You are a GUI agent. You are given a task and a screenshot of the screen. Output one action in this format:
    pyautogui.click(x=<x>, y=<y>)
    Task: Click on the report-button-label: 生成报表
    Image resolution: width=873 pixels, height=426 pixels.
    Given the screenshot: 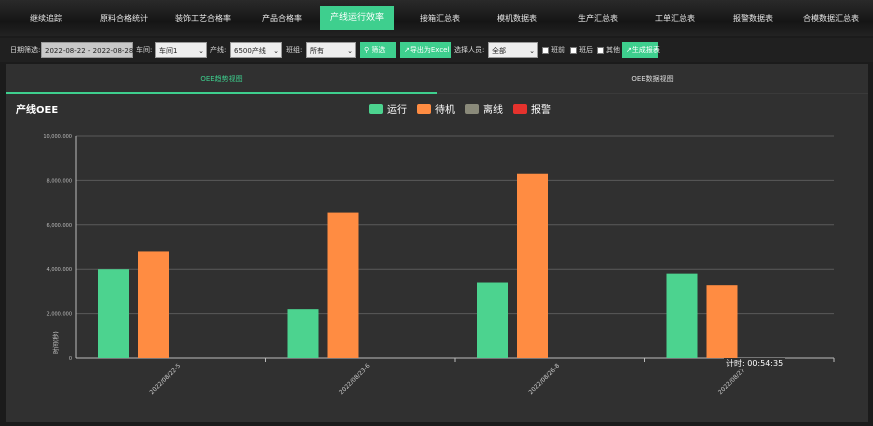 What is the action you would take?
    pyautogui.click(x=645, y=50)
    